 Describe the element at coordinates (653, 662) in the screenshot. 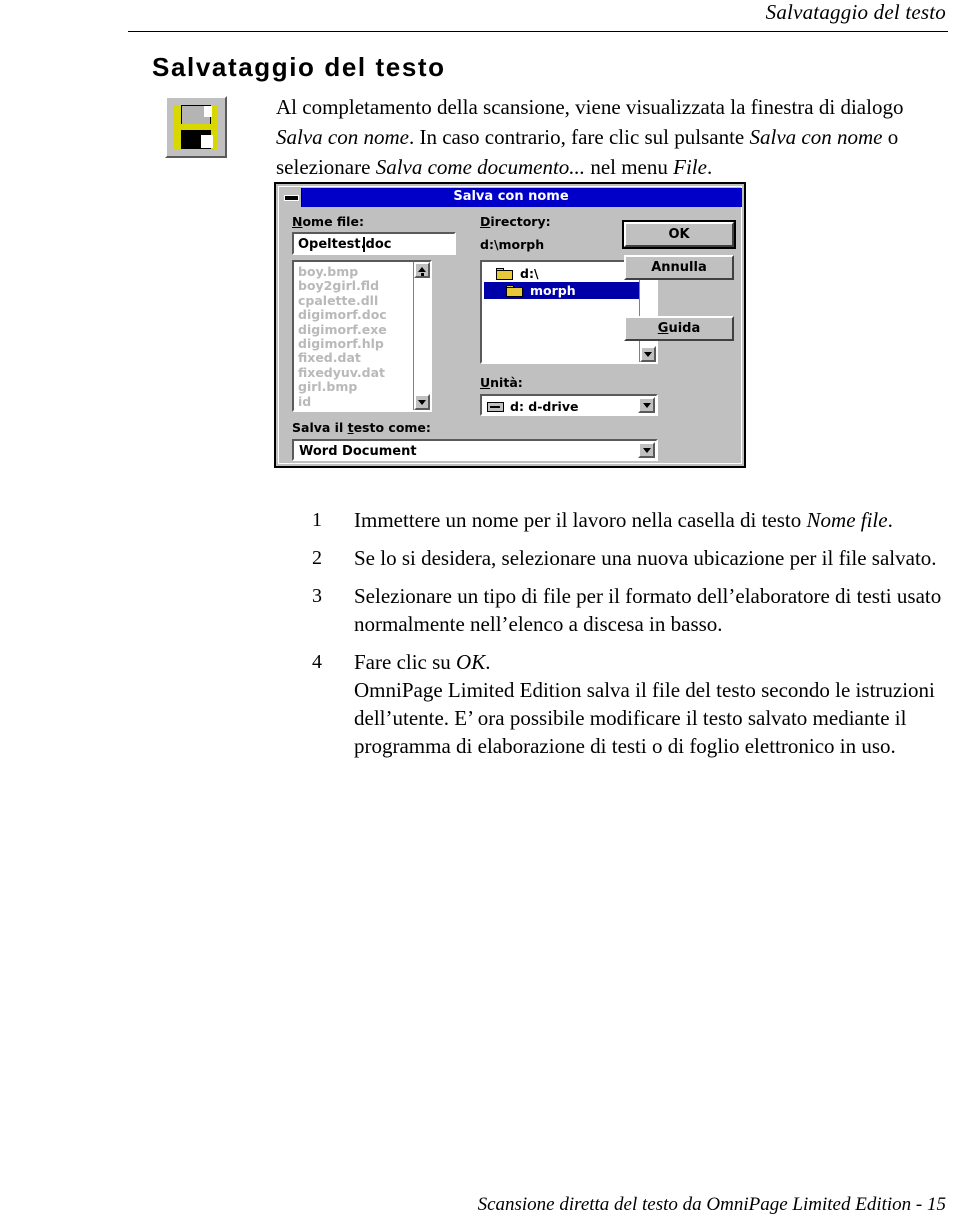

I see `step-text: Fare clic su OK.` at that location.